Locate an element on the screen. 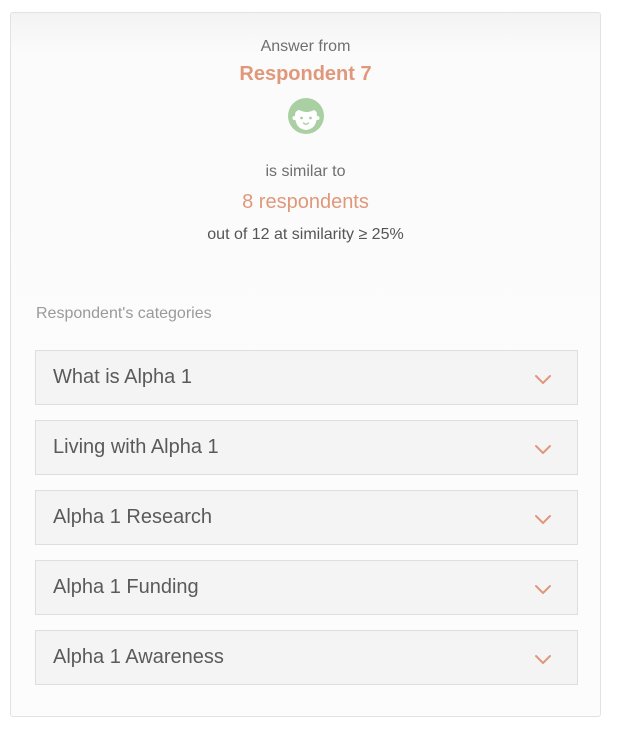 This screenshot has height=734, width=619. answer-from-label: Answer from is located at coordinates (305, 46).